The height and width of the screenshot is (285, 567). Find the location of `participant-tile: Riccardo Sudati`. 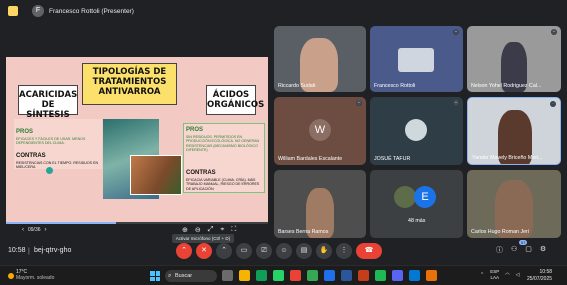

participant-tile: Riccardo Sudati is located at coordinates (320, 59).